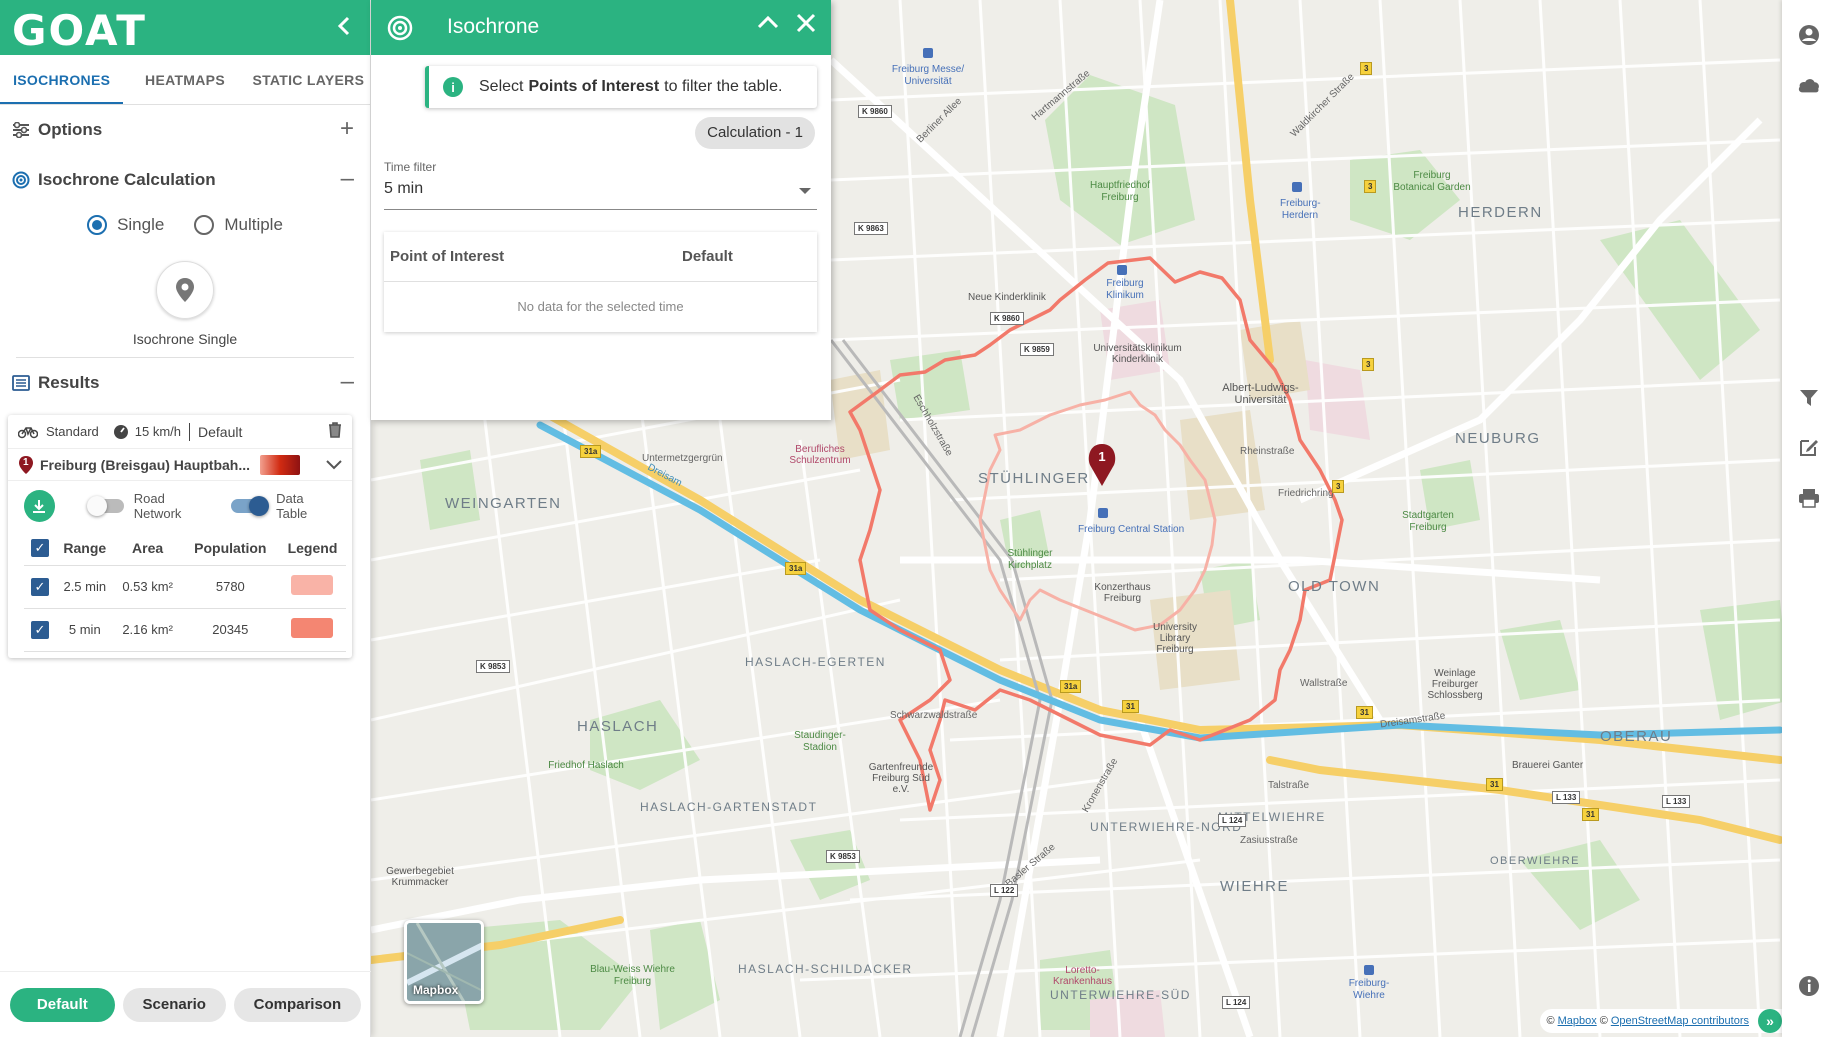 The image size is (1836, 1037). What do you see at coordinates (1175, 638) in the screenshot?
I see `poi-university-library: University Library Freiburg` at bounding box center [1175, 638].